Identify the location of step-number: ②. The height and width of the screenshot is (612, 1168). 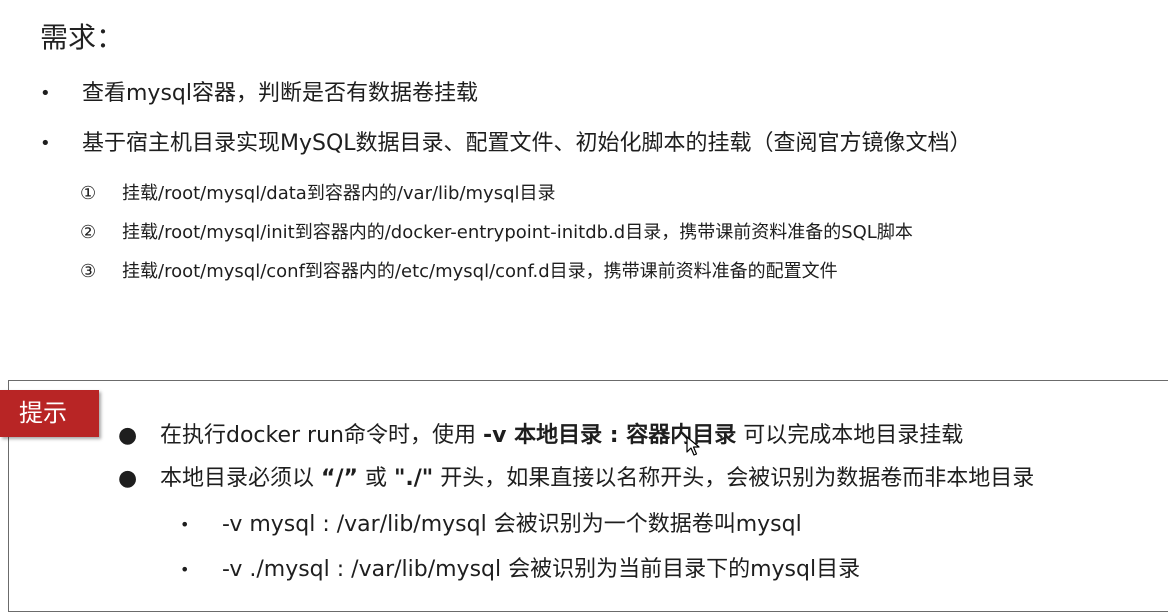
(88, 232).